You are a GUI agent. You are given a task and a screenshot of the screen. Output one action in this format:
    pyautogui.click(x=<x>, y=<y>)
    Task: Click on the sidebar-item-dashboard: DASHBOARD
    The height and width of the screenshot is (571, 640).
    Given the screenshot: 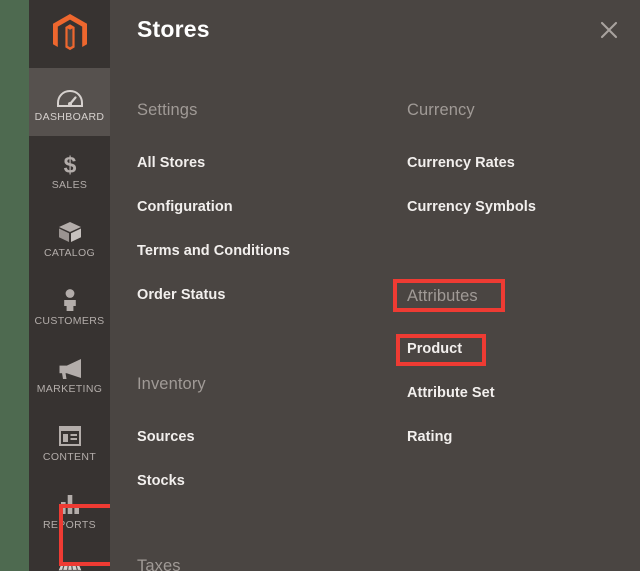 What is the action you would take?
    pyautogui.click(x=69, y=102)
    